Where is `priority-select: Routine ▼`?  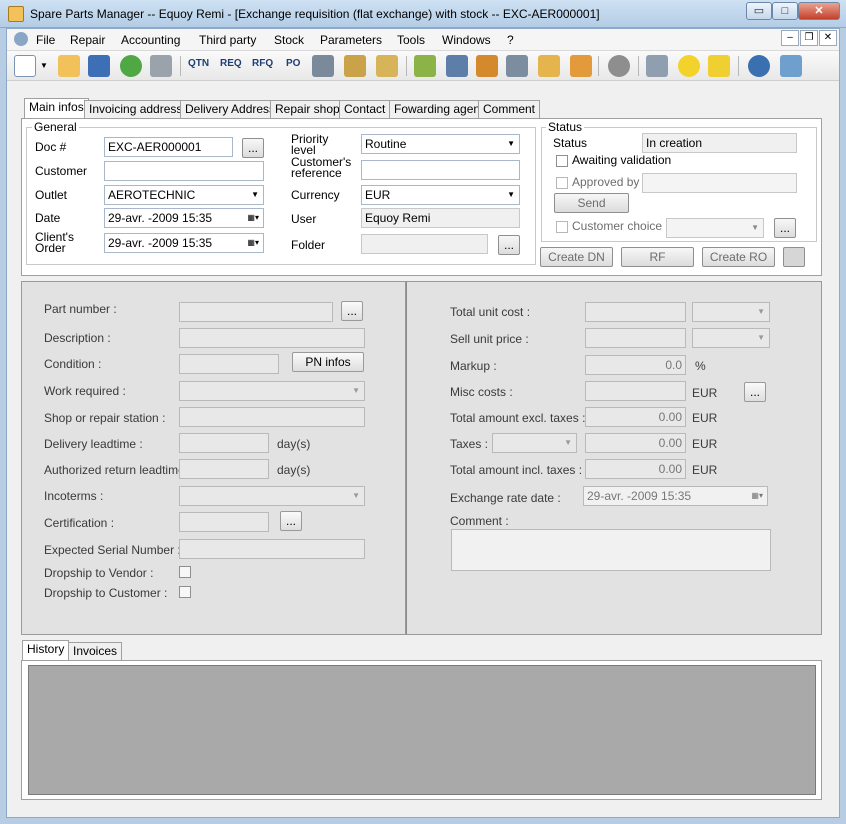
priority-select: Routine ▼ is located at coordinates (440, 144).